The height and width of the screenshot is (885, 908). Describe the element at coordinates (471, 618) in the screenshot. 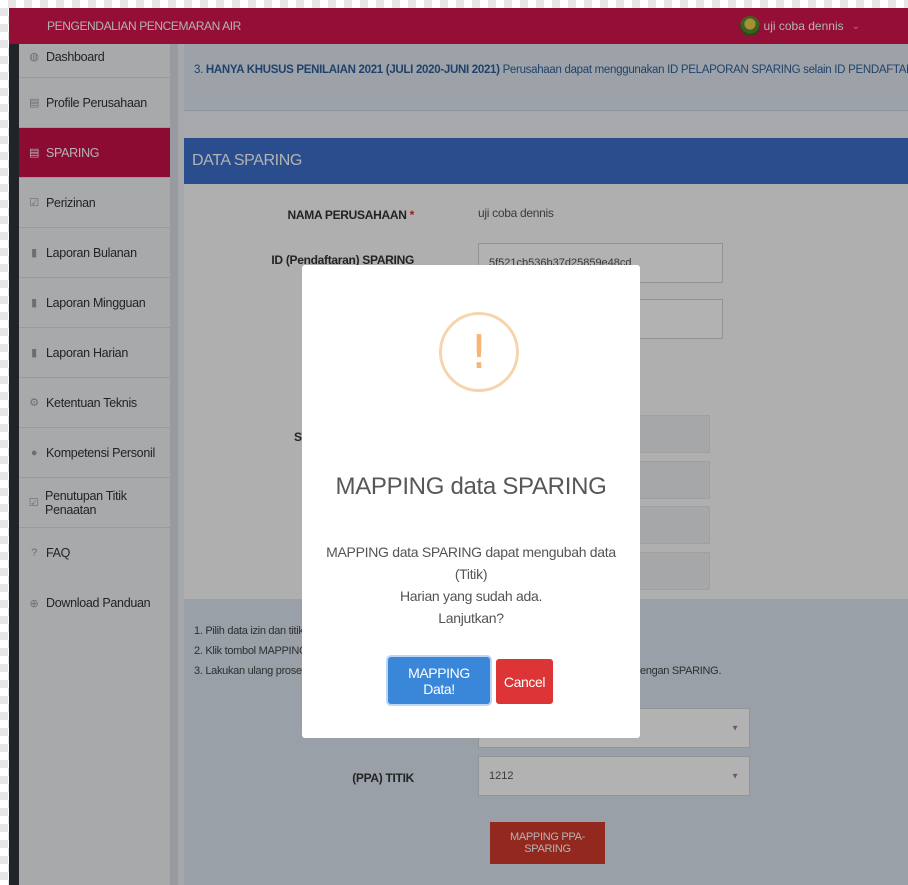

I see `dialog-message-line-3: Lanjutkan?` at that location.